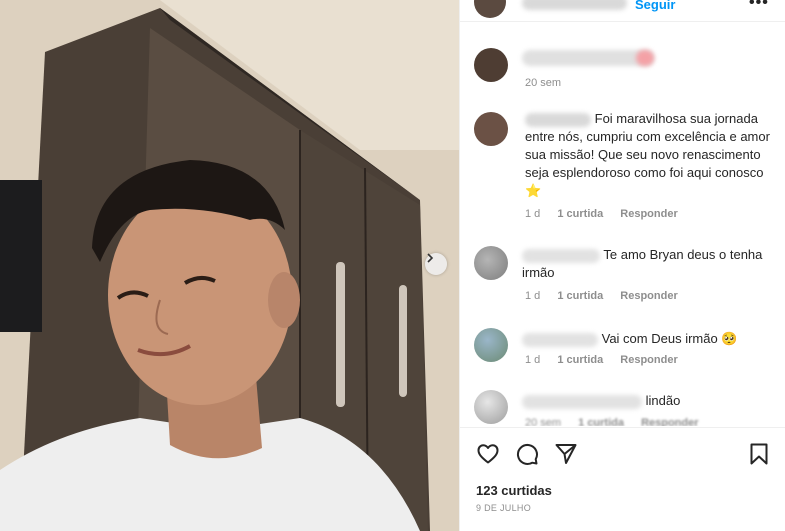 This screenshot has height=531, width=785. Describe the element at coordinates (514, 490) in the screenshot. I see `likes-count: 123 curtidas` at that location.